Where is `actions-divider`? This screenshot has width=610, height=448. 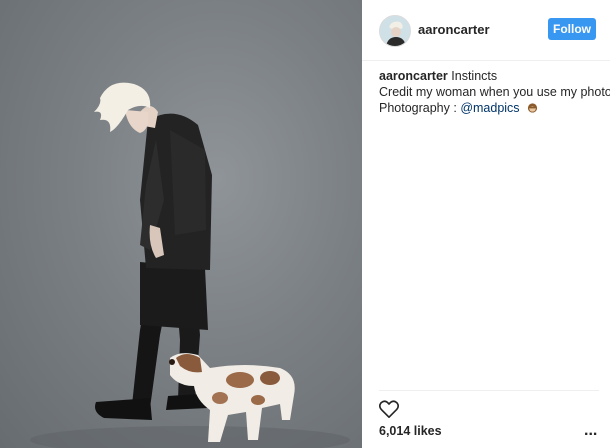 actions-divider is located at coordinates (489, 390).